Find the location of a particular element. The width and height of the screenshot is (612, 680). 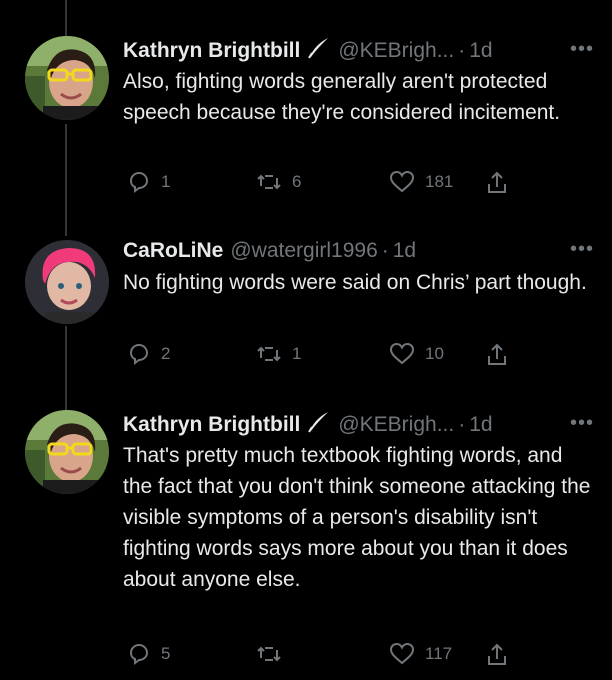

reply-count: 5 is located at coordinates (166, 653).